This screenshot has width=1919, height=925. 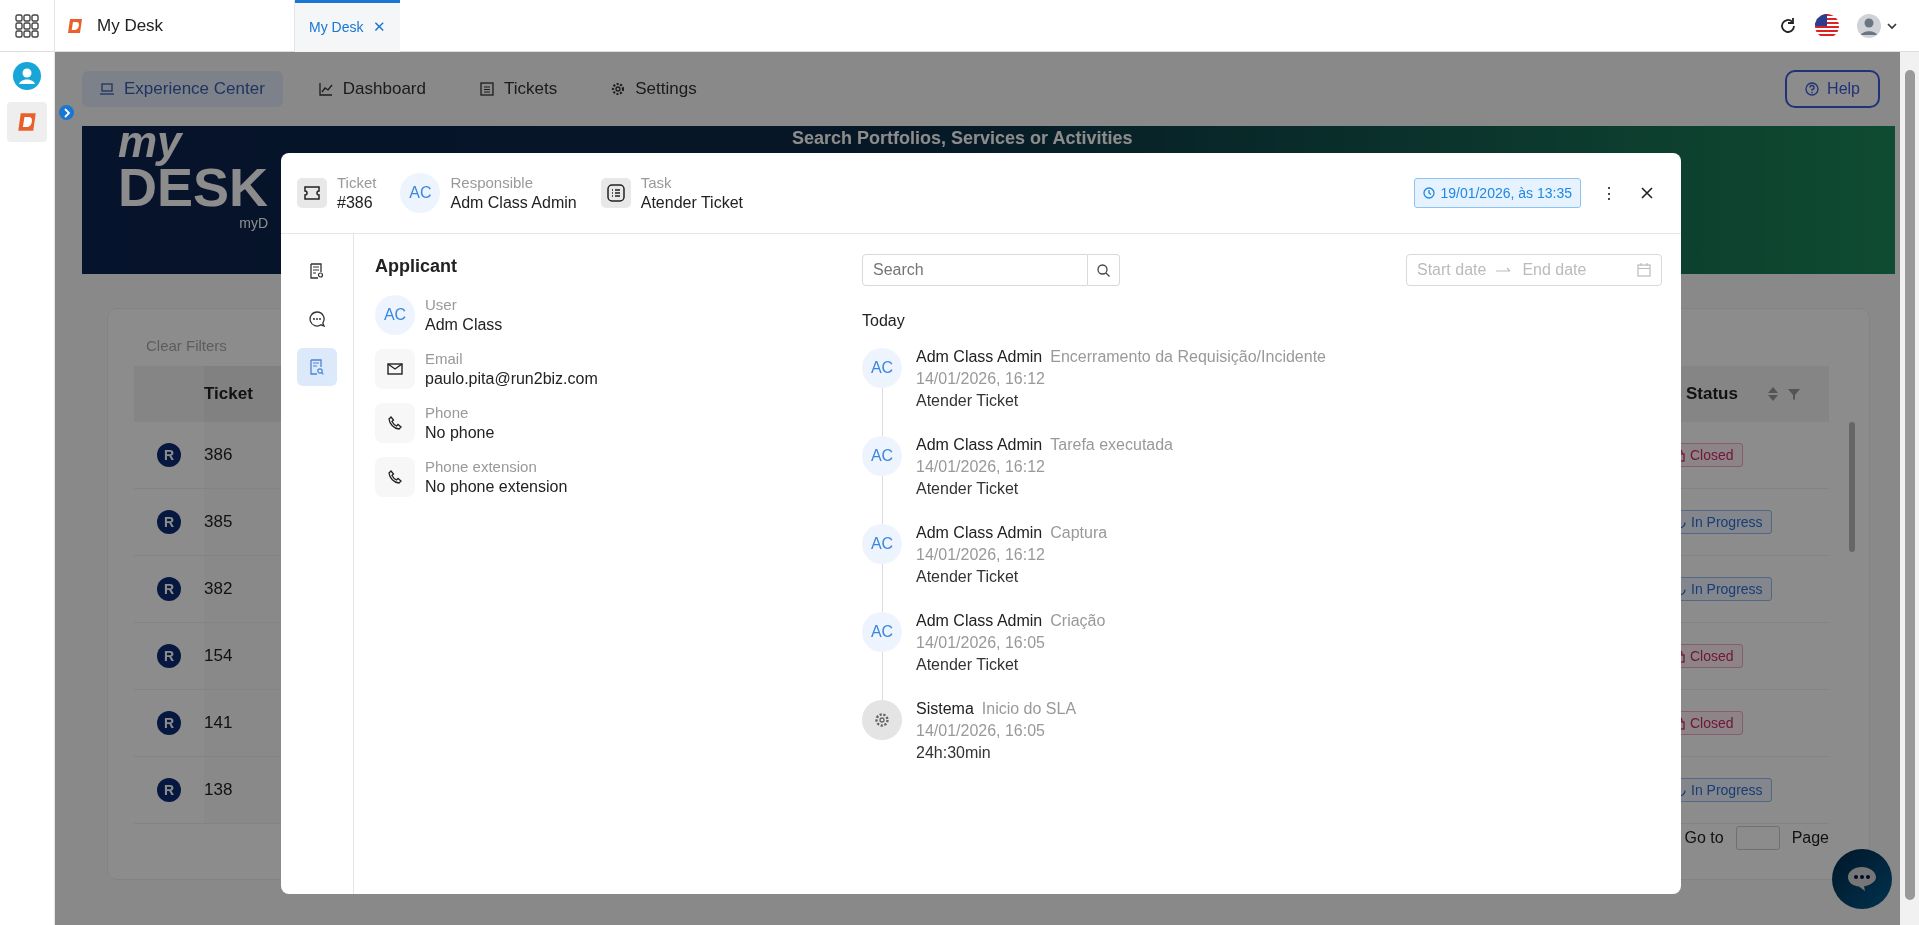 I want to click on caret-icon, so click(x=1892, y=25).